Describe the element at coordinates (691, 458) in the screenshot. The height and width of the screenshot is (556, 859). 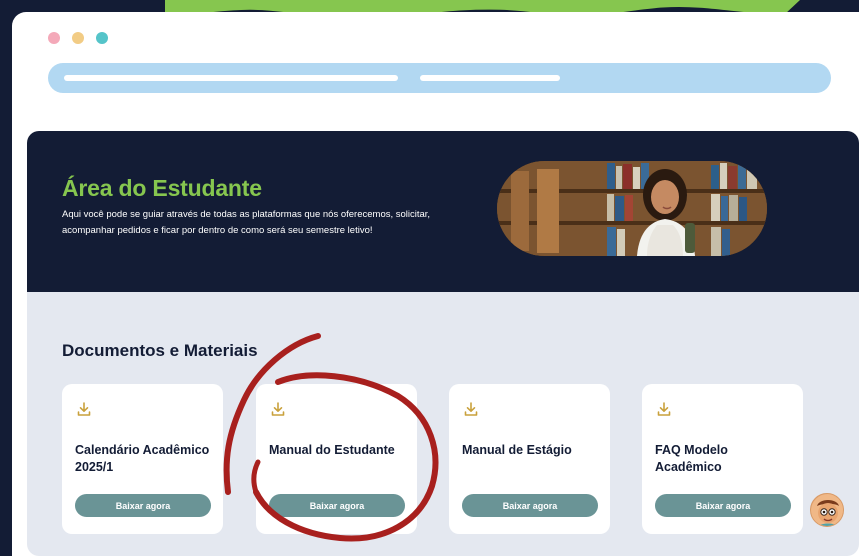
I see `document-title: FAQ Modelo Acadêmico` at that location.